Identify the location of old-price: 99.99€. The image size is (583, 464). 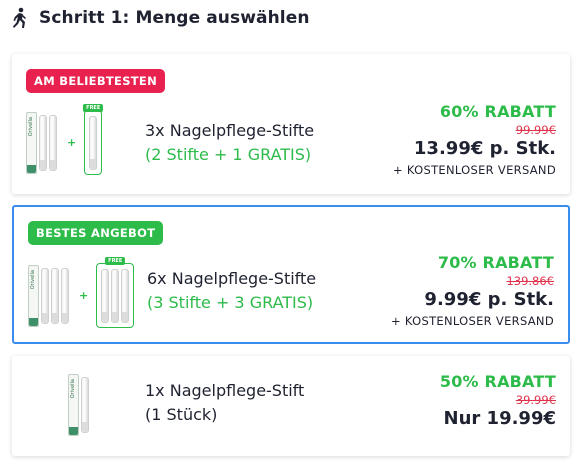
(535, 130).